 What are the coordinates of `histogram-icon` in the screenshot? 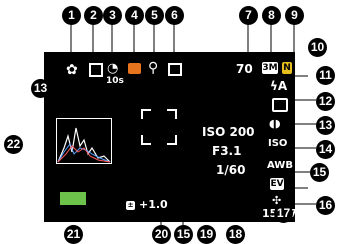 It's located at (84, 141).